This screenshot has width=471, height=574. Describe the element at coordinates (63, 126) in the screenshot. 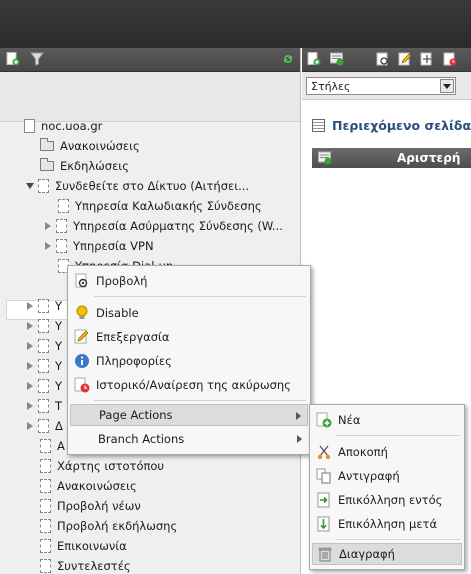

I see `tree-root: noc.uoa.gr` at that location.